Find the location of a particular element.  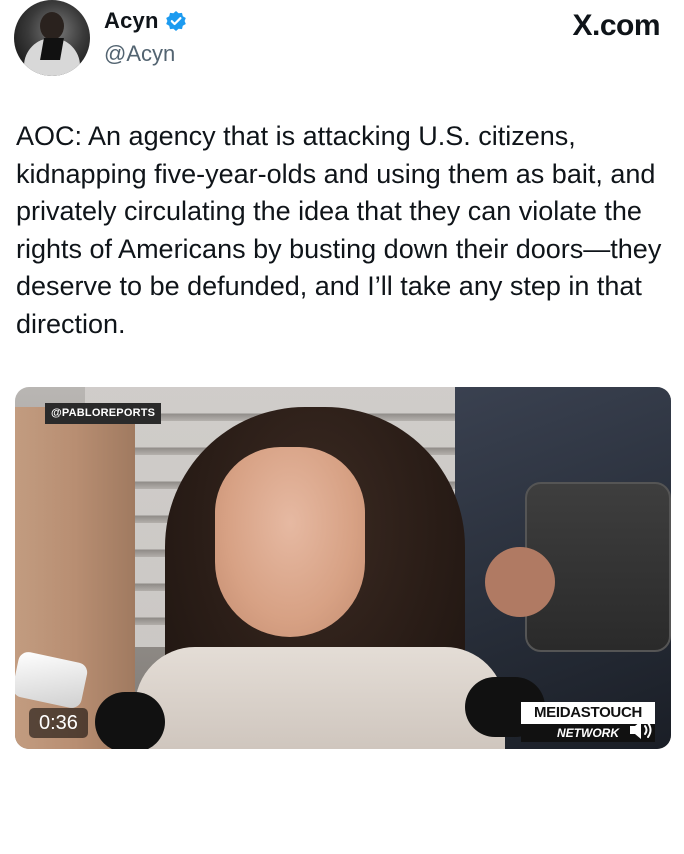

author-name: Acyn is located at coordinates (131, 21).